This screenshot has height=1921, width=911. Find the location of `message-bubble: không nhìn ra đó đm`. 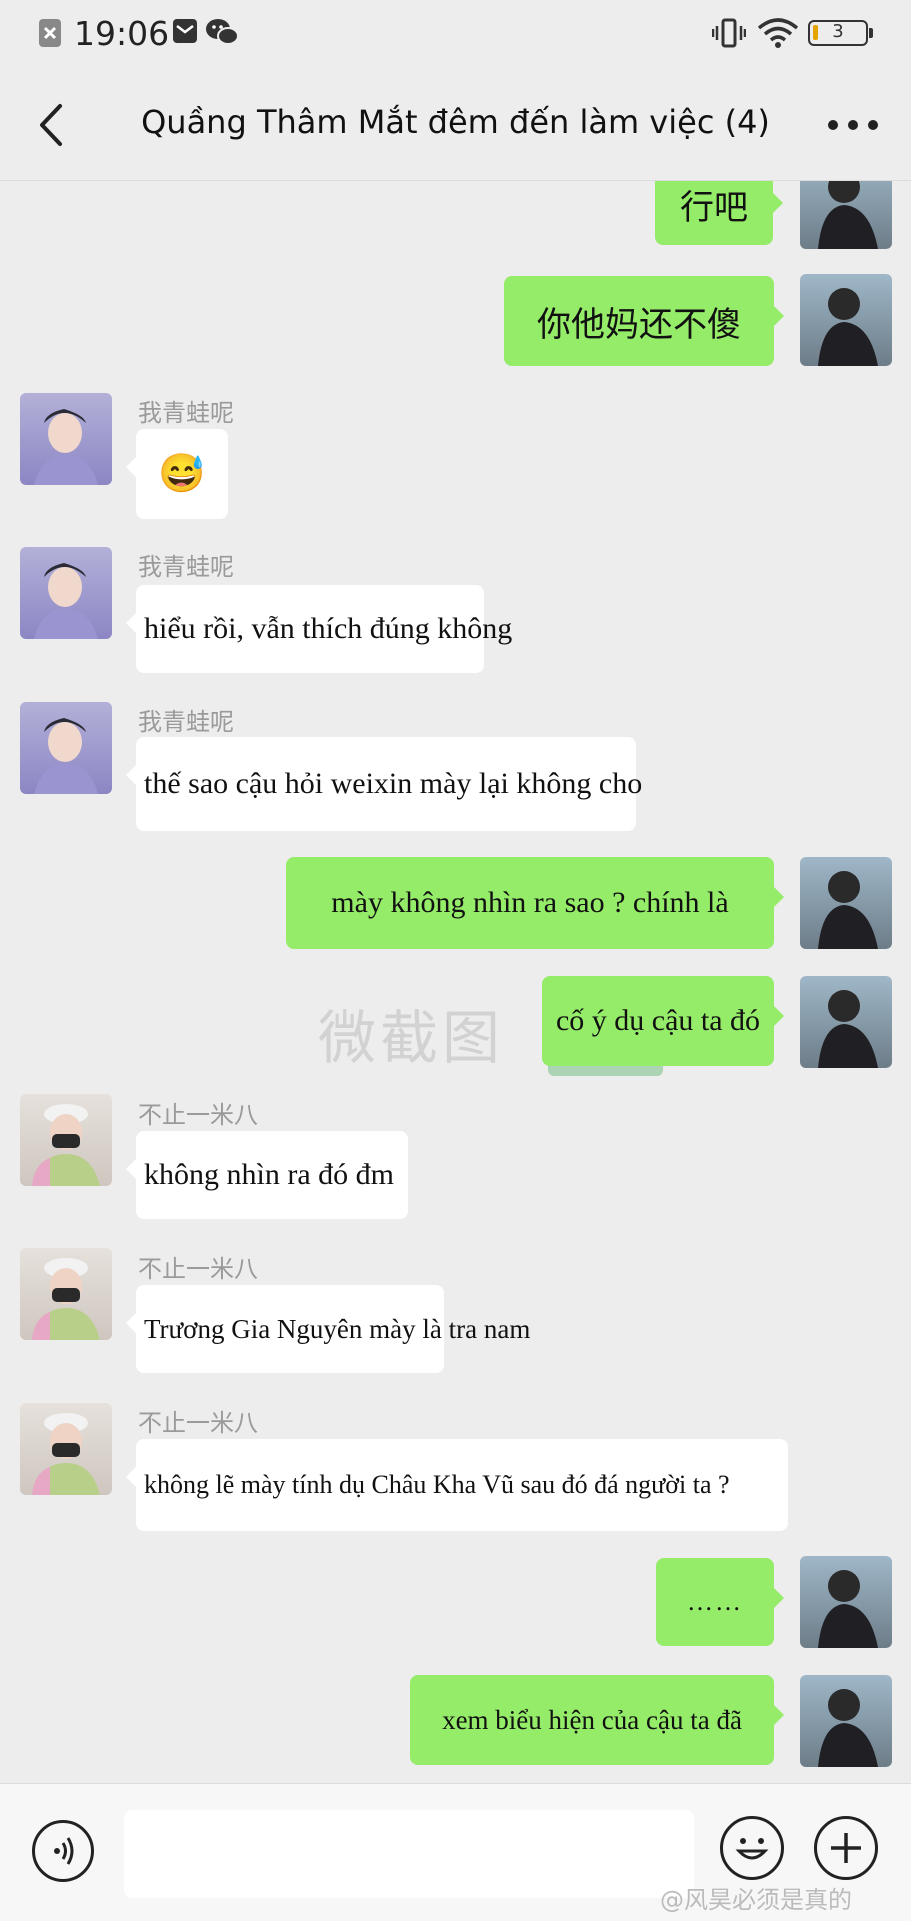

message-bubble: không nhìn ra đó đm is located at coordinates (267, 1175).